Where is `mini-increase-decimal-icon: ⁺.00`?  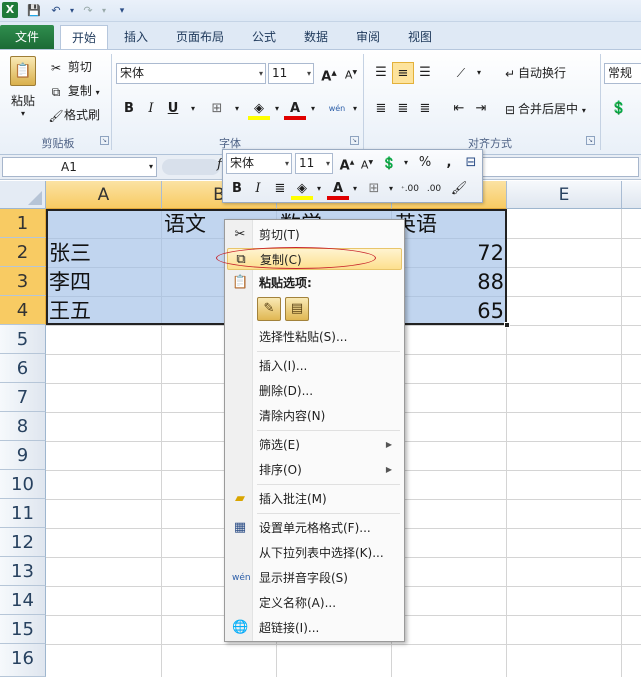 mini-increase-decimal-icon: ⁺.00 is located at coordinates (410, 189).